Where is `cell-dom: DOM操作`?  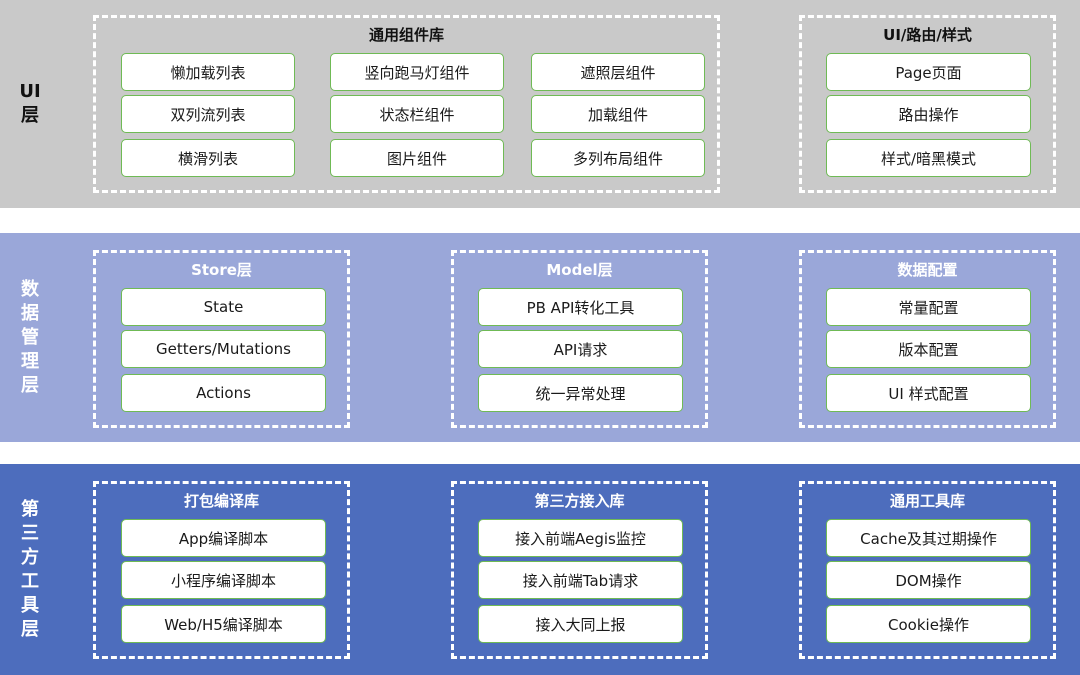 cell-dom: DOM操作 is located at coordinates (928, 580).